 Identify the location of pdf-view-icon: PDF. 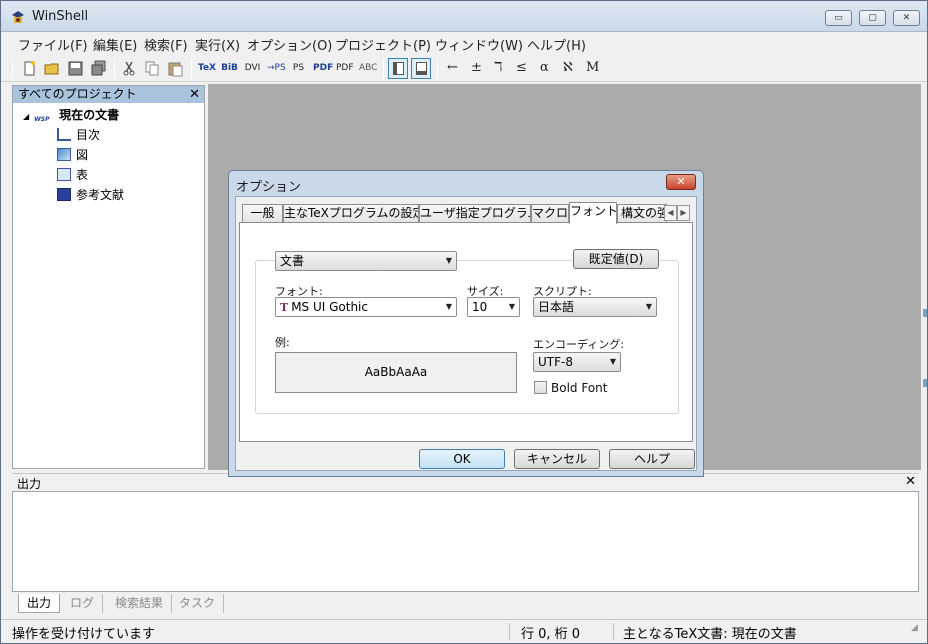
(345, 68).